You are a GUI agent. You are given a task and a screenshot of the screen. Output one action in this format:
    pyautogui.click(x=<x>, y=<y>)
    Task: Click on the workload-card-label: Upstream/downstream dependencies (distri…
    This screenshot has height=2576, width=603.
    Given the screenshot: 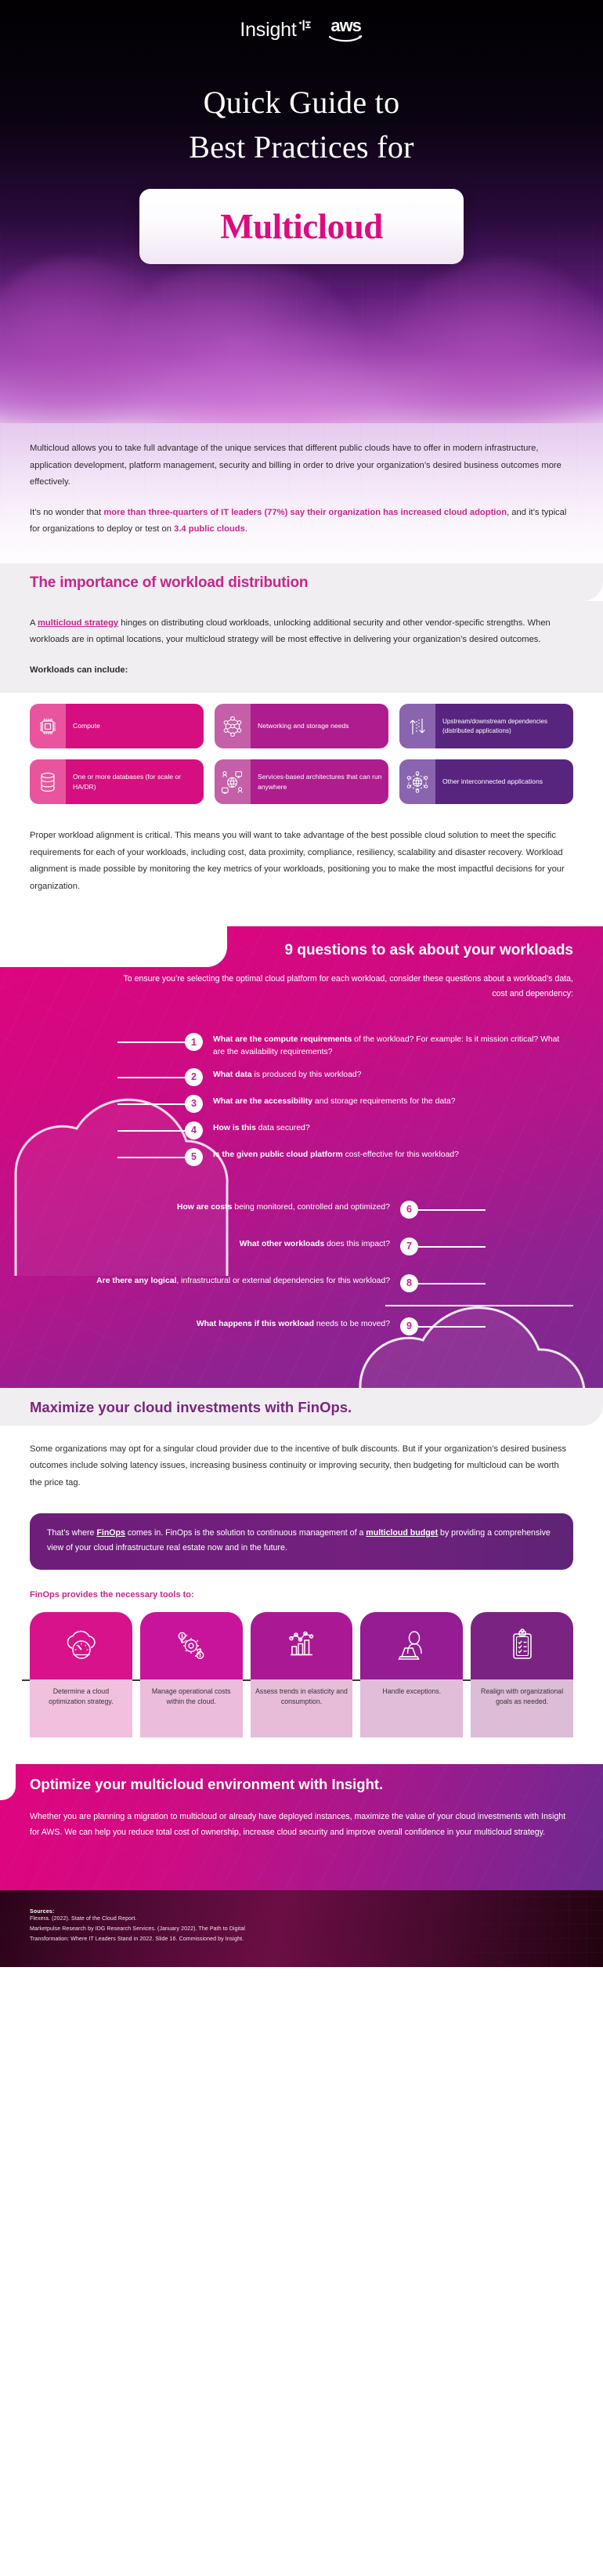 What is the action you would take?
    pyautogui.click(x=504, y=726)
    